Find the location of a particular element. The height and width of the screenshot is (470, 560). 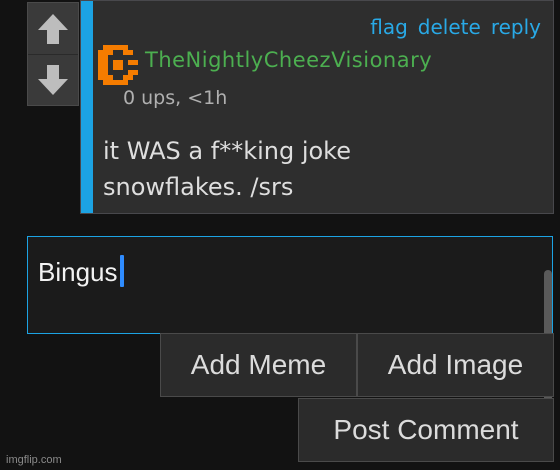

downvote-button is located at coordinates (53, 79).